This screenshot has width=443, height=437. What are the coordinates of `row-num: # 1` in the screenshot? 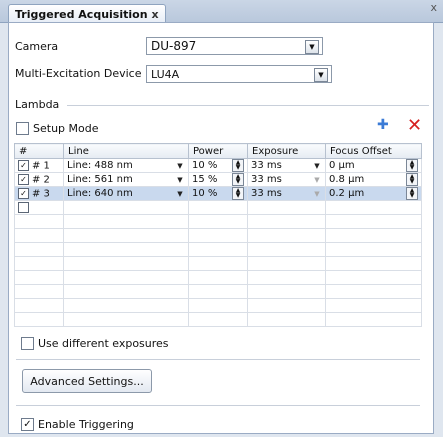 It's located at (41, 166).